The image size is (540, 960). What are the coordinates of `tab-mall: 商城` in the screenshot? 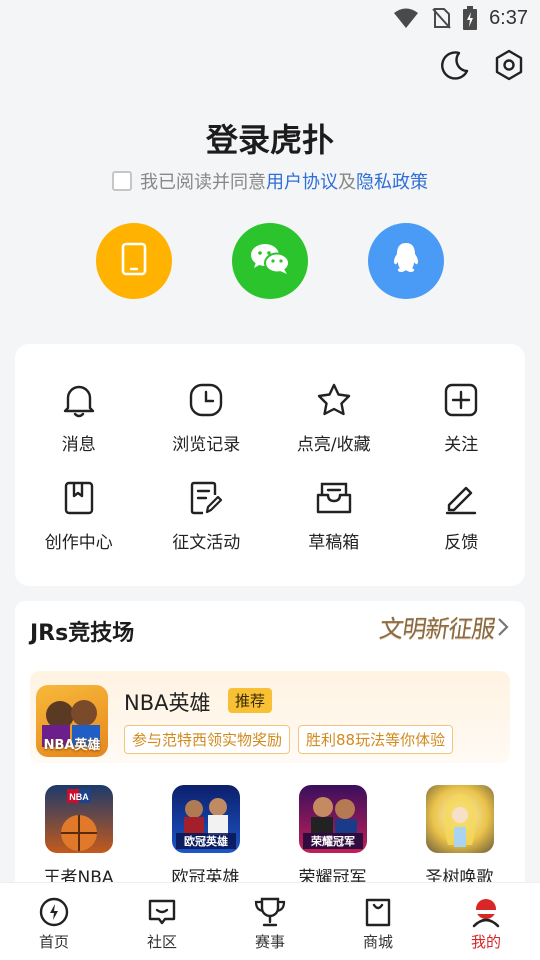 It's located at (378, 921).